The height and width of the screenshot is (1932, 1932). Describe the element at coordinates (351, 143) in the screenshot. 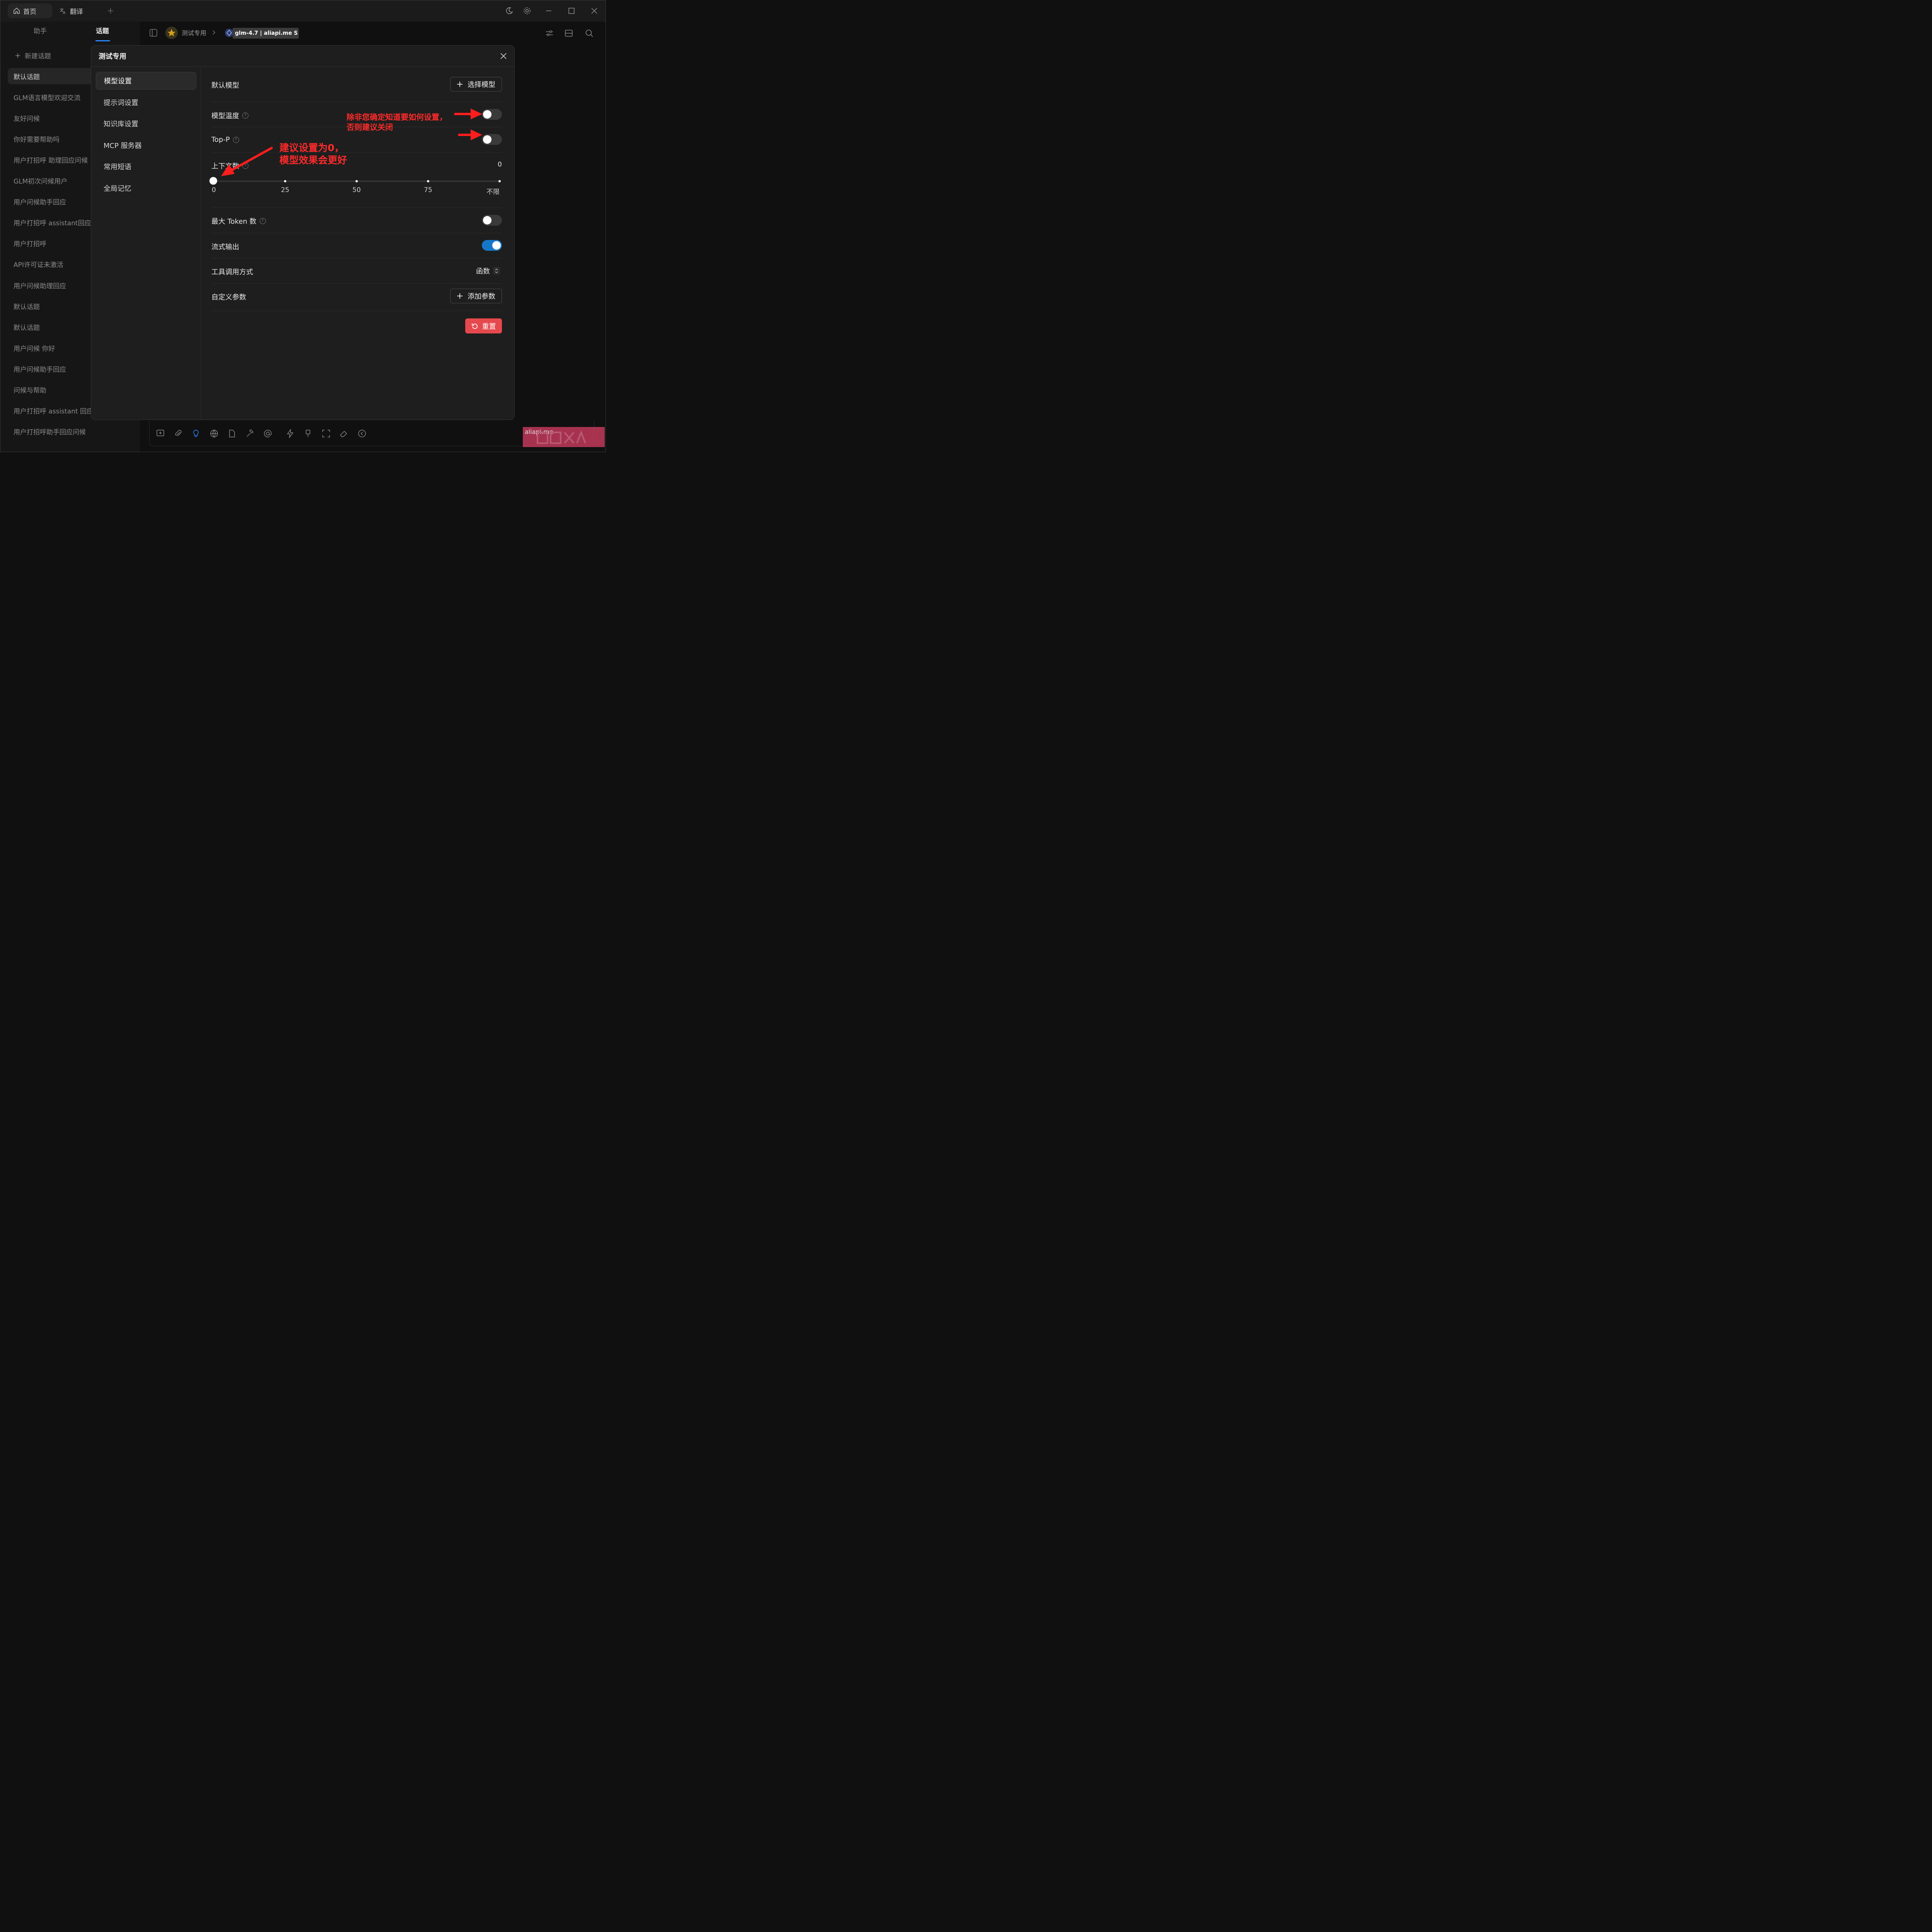

I see `annotation-arrows` at that location.